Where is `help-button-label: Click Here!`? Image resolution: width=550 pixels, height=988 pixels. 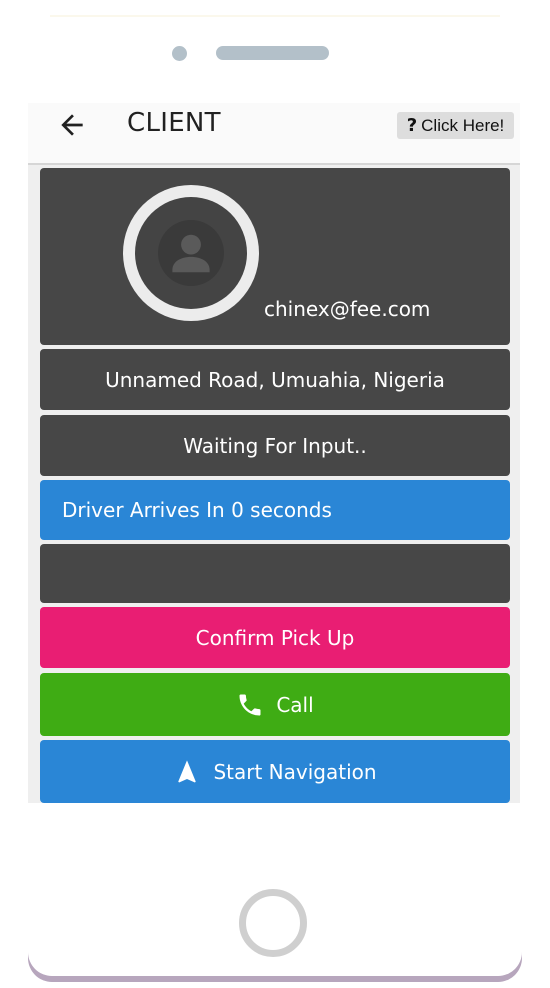
help-button-label: Click Here! is located at coordinates (463, 125).